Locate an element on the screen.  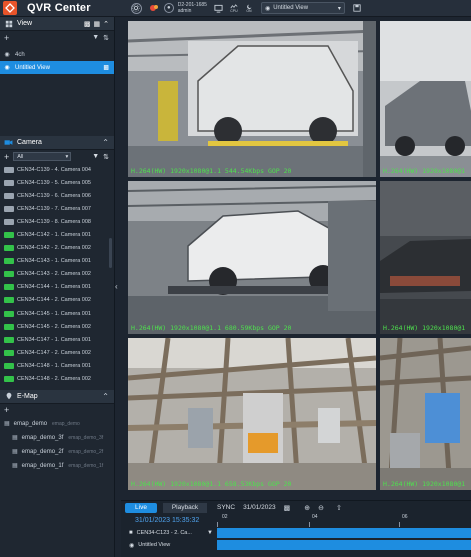
camera-list-item: CEN34-C143 - 2. Camera 002 is located at coordinates (57, 274).